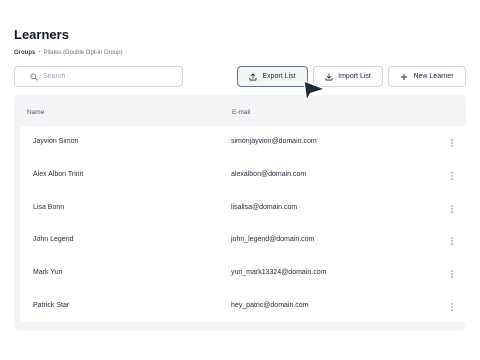 The width and height of the screenshot is (480, 360). Describe the element at coordinates (34, 77) in the screenshot. I see `search-icon` at that location.